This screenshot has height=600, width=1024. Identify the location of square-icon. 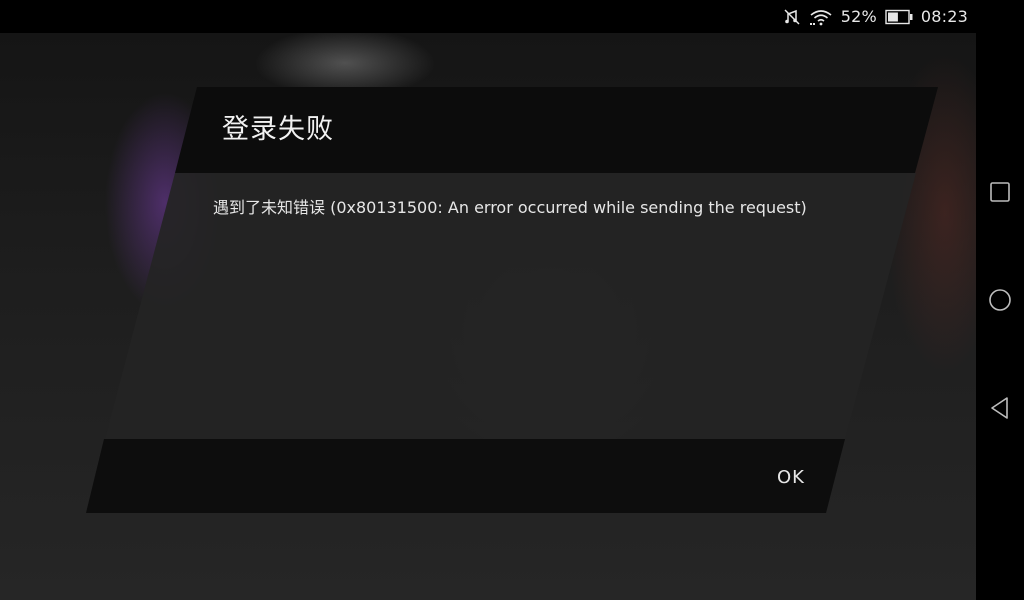
(1000, 192).